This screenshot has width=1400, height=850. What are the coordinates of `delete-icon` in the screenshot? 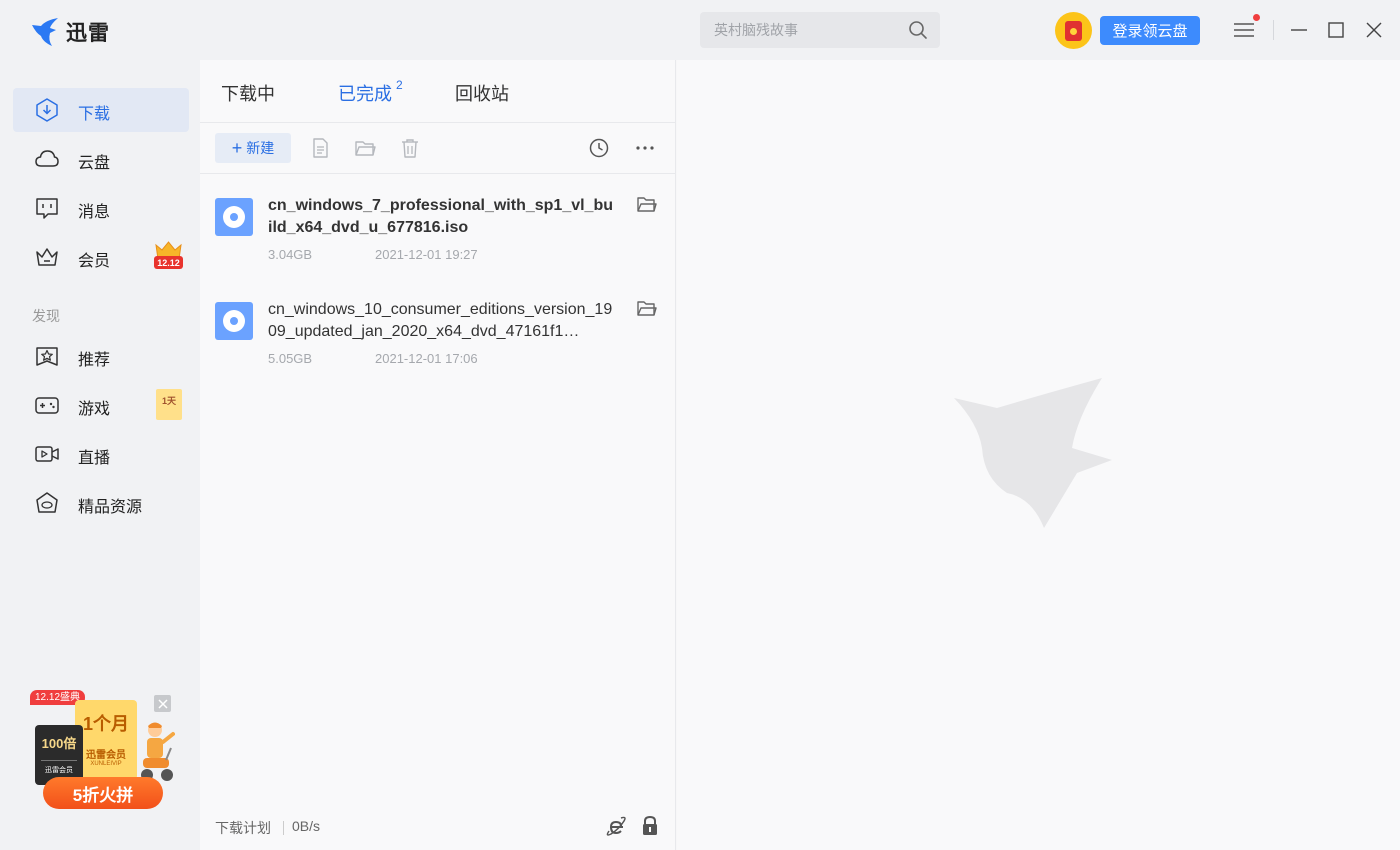 It's located at (410, 148).